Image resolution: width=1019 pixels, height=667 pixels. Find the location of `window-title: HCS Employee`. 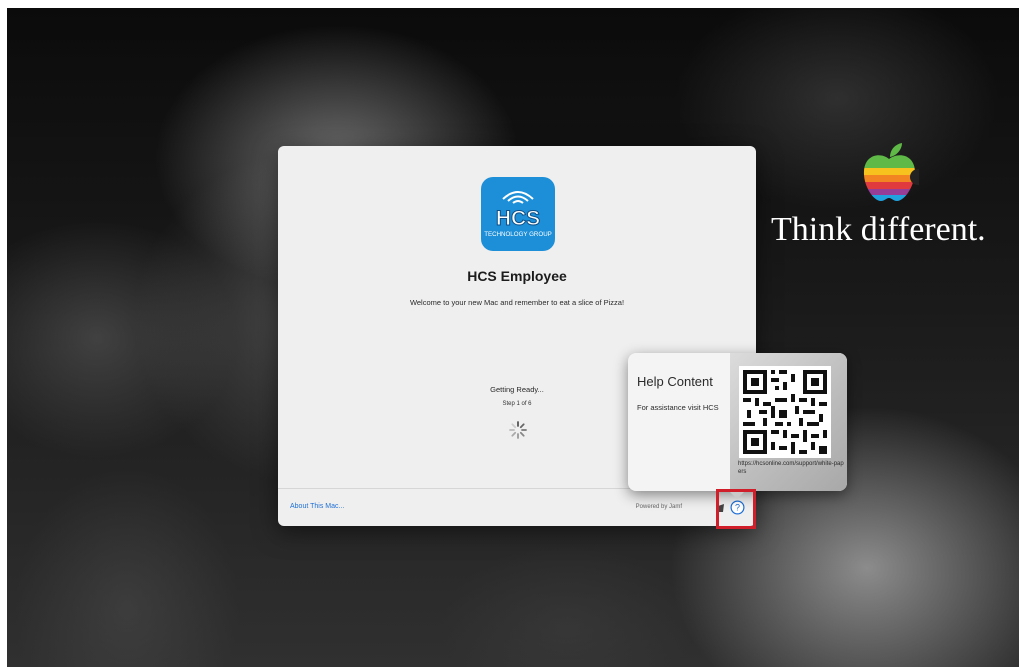

window-title: HCS Employee is located at coordinates (517, 276).